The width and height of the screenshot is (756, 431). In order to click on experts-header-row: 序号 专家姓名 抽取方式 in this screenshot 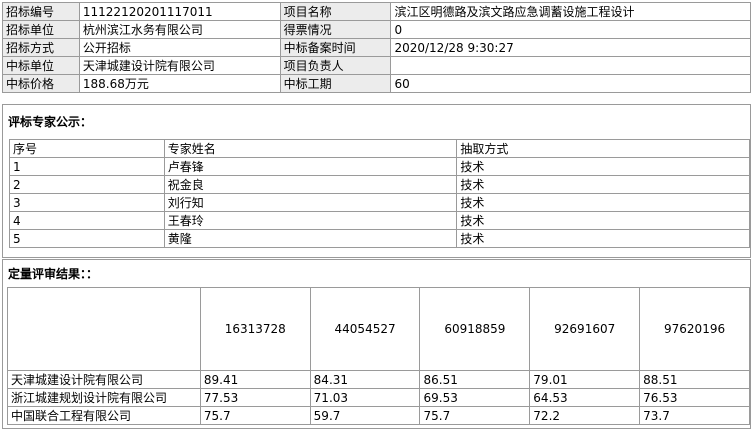, I will do `click(379, 148)`.